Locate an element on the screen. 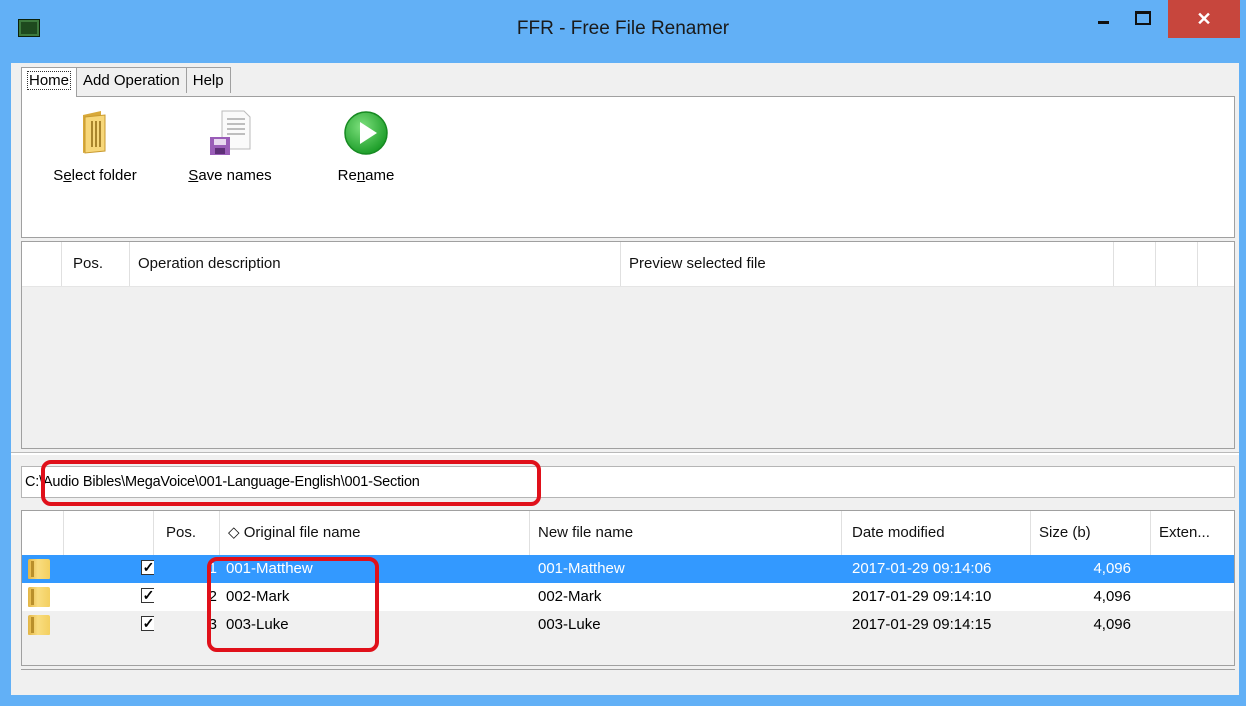  file-pos: 1 is located at coordinates (212, 568).